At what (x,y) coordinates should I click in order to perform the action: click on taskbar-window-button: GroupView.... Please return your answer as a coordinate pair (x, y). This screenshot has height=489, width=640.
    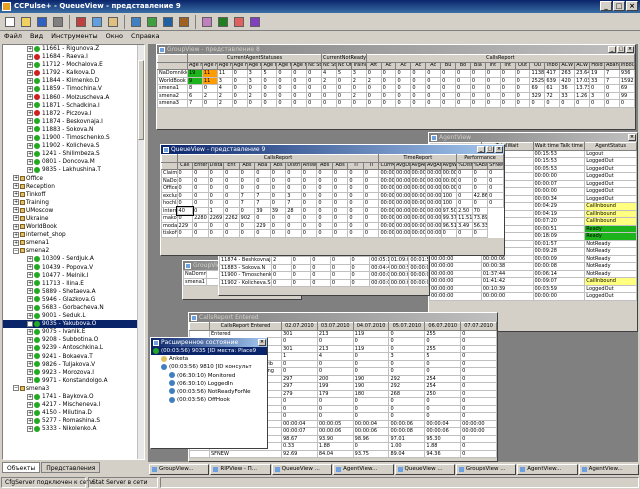
    Looking at the image, I should click on (179, 469).